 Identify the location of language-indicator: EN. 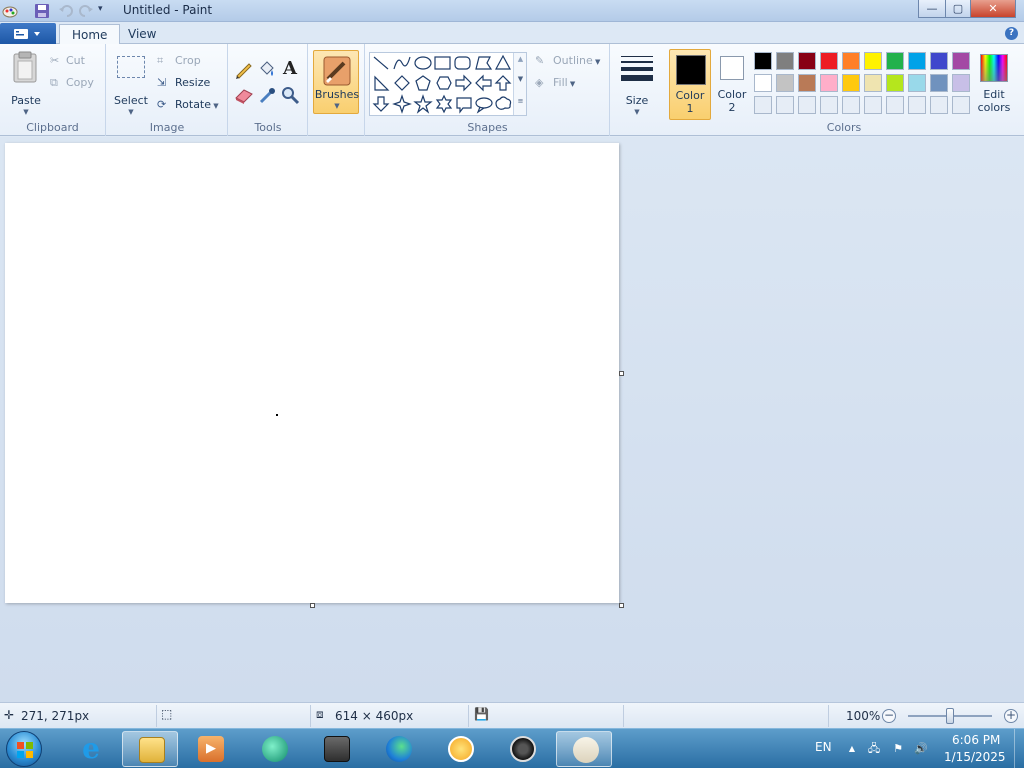
(823, 747).